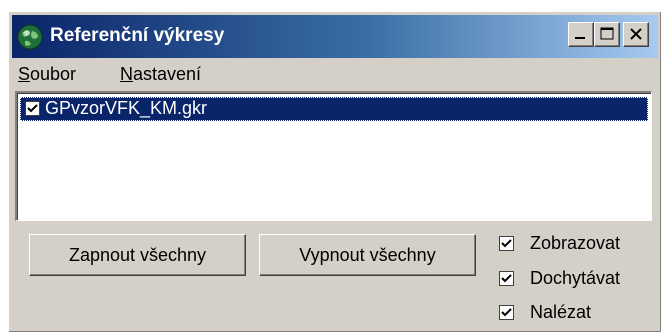  I want to click on window-title: Referenční výkresy, so click(137, 35).